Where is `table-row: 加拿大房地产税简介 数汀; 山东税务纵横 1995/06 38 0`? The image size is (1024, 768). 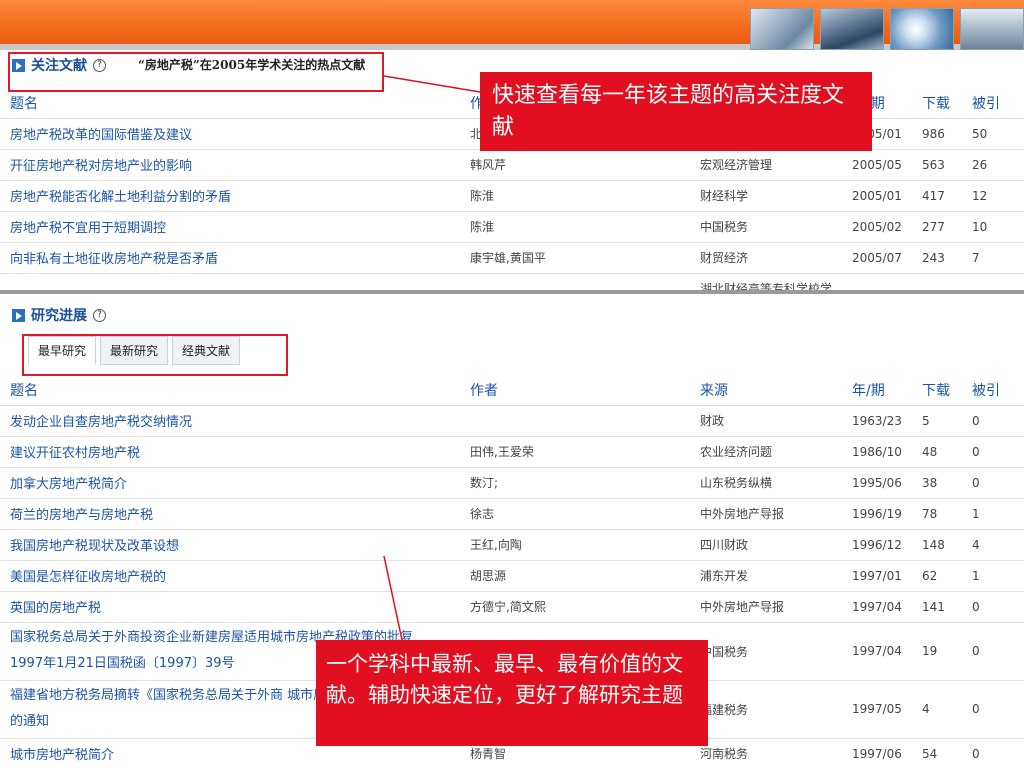
table-row: 加拿大房地产税简介 数汀; 山东税务纵横 1995/06 38 0 is located at coordinates (512, 483).